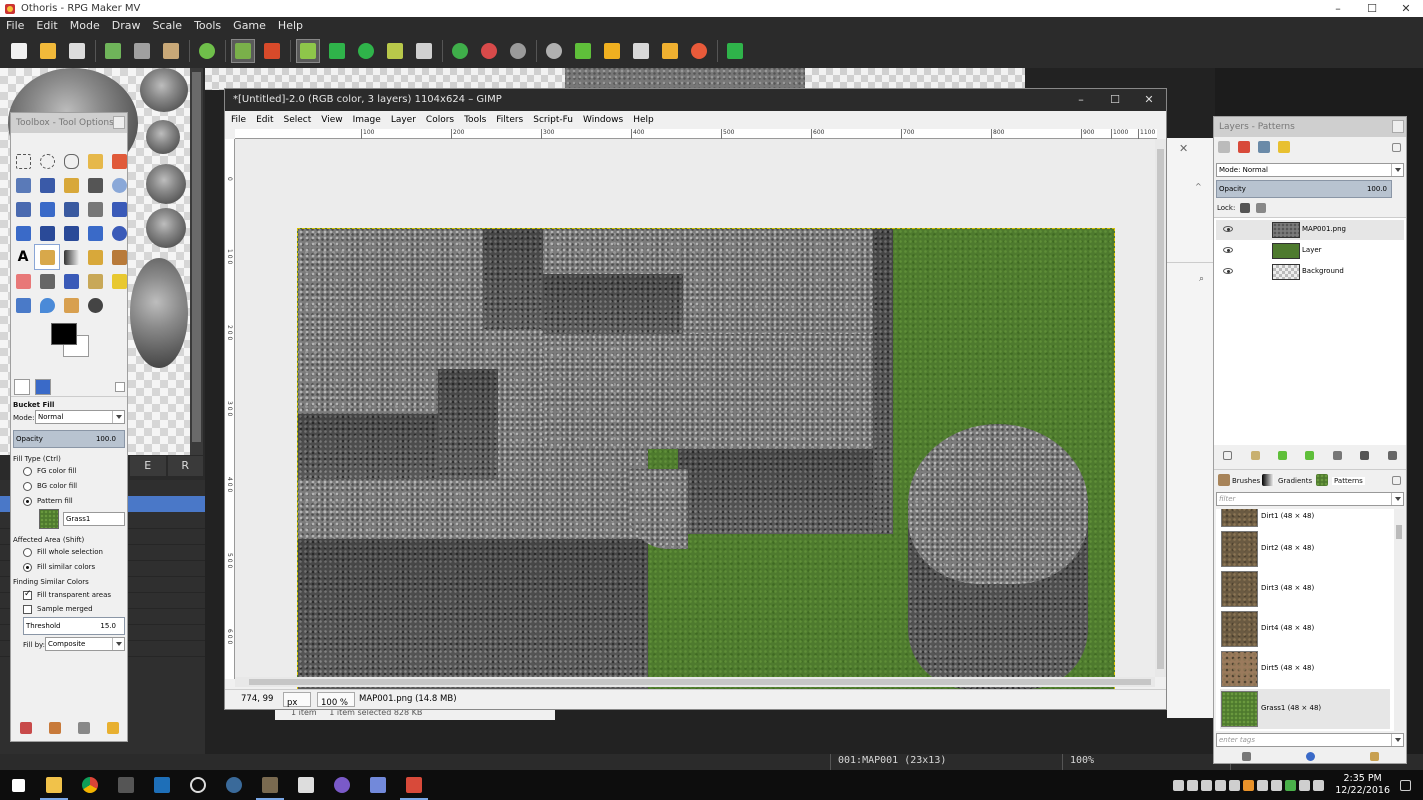  Describe the element at coordinates (603, 120) in the screenshot. I see `gimp-menu-windows: Windows` at that location.